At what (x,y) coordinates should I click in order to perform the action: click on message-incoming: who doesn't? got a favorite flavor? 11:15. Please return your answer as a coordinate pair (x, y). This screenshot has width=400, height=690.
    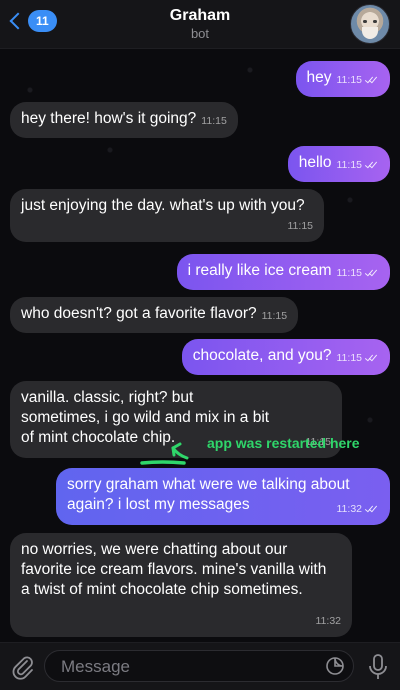
    Looking at the image, I should click on (154, 315).